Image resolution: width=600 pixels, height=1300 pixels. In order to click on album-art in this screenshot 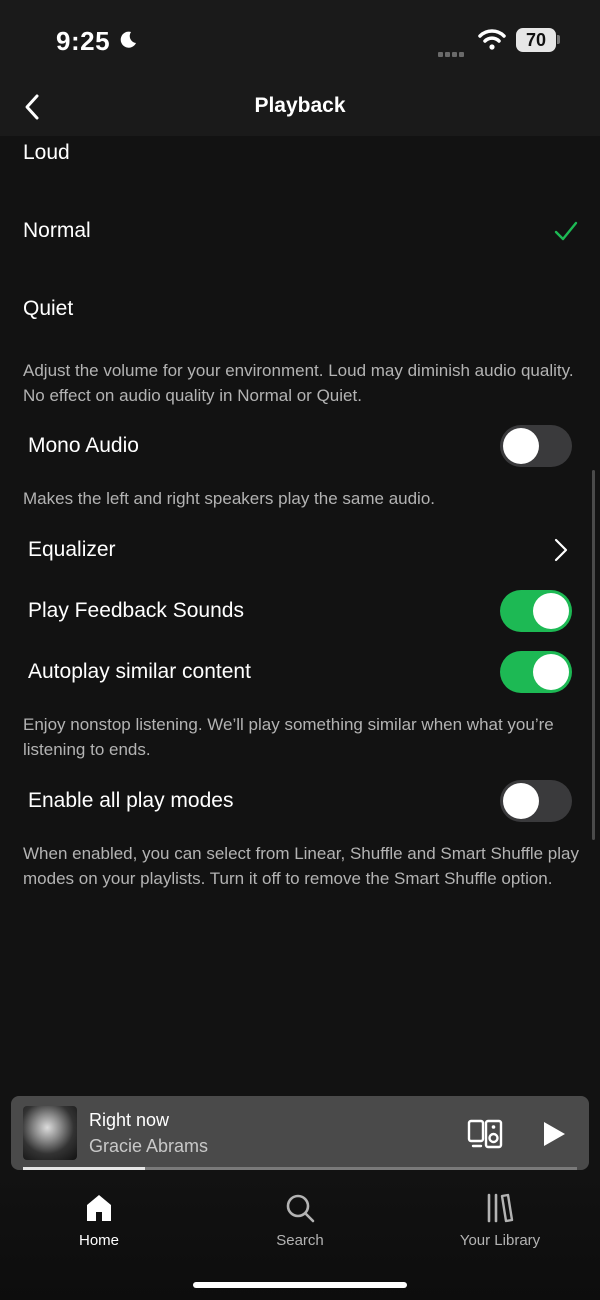, I will do `click(50, 1133)`.